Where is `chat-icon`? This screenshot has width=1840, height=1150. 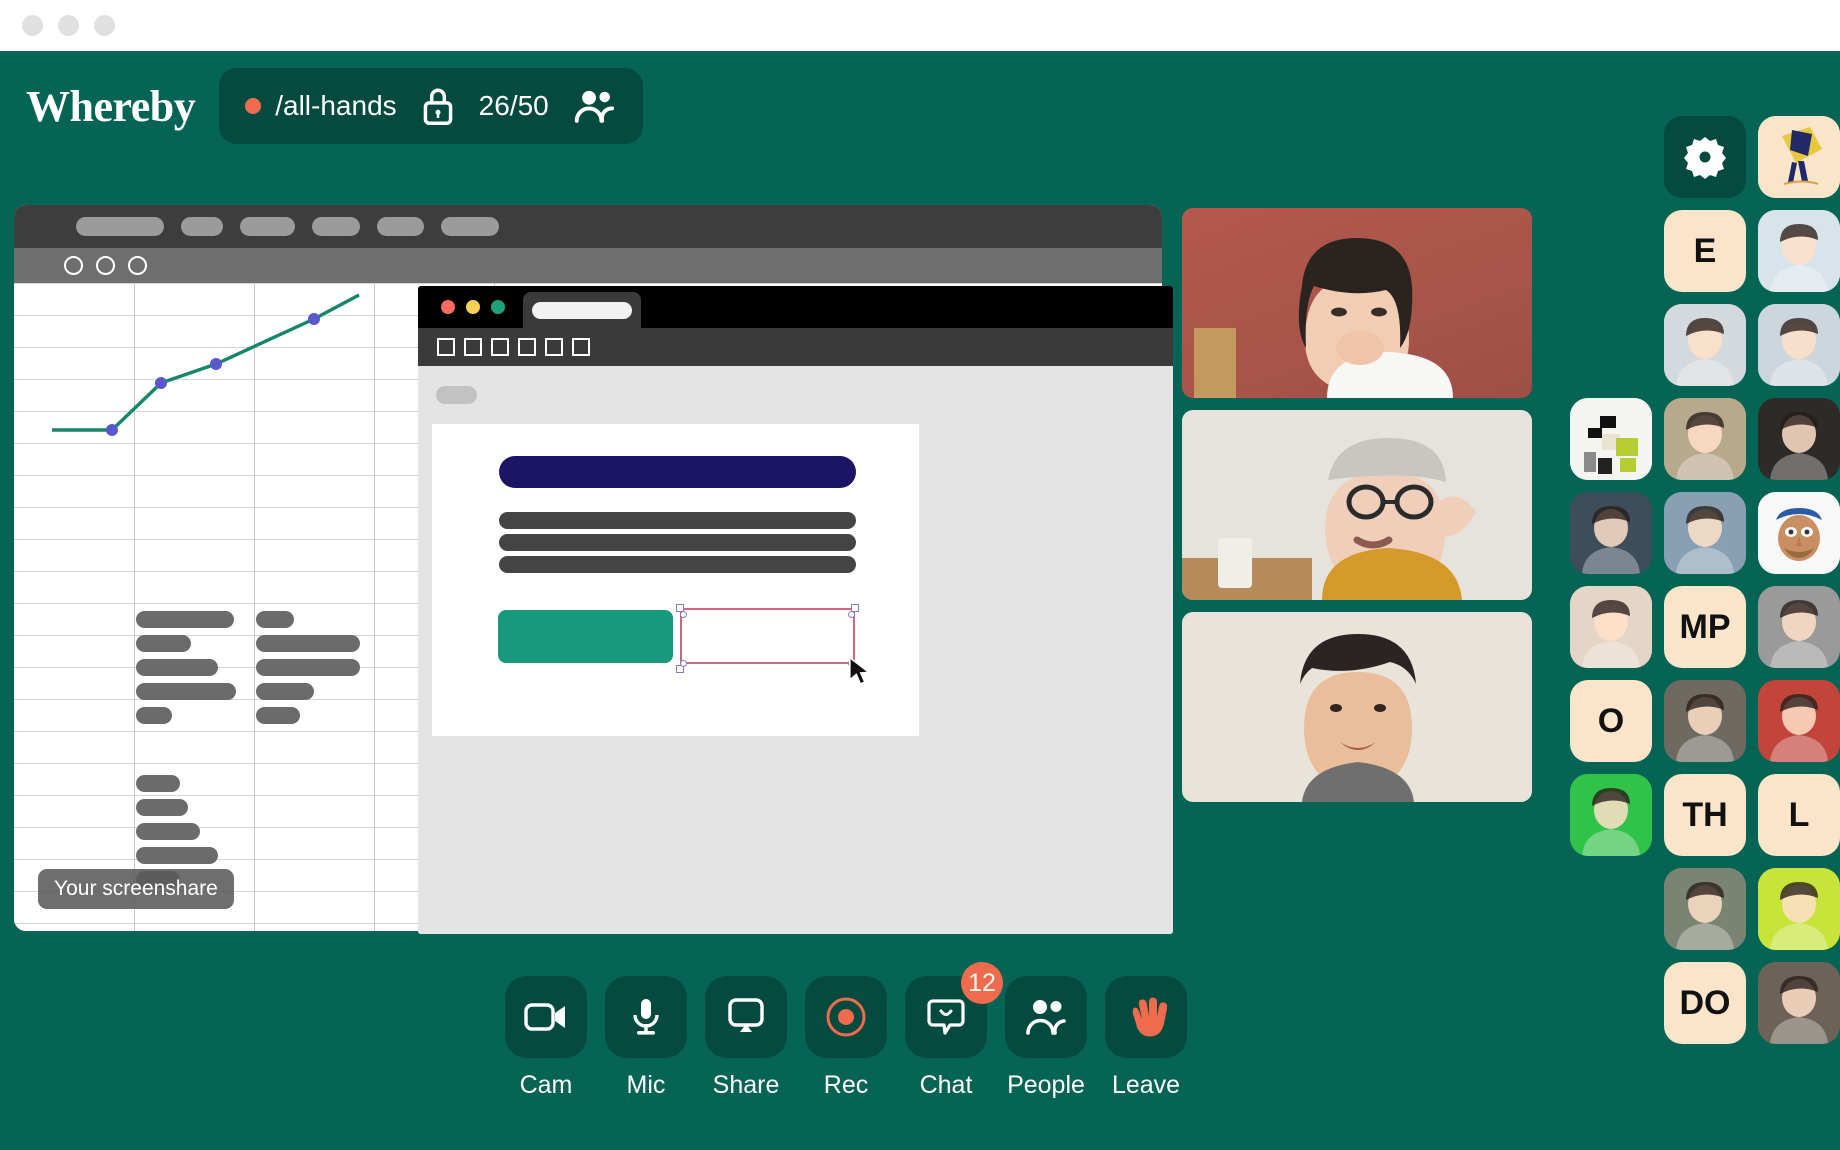 chat-icon is located at coordinates (946, 1017).